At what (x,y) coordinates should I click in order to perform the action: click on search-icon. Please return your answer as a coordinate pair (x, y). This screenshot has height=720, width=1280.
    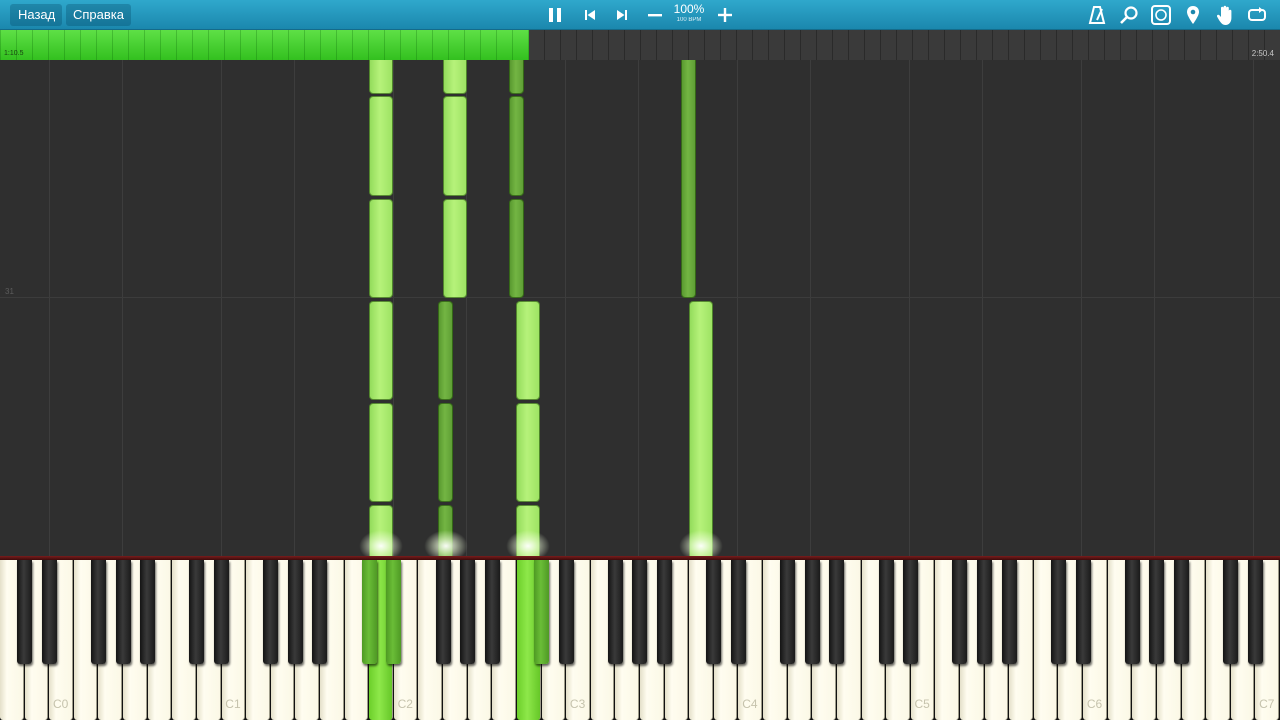
    Looking at the image, I should click on (1129, 15).